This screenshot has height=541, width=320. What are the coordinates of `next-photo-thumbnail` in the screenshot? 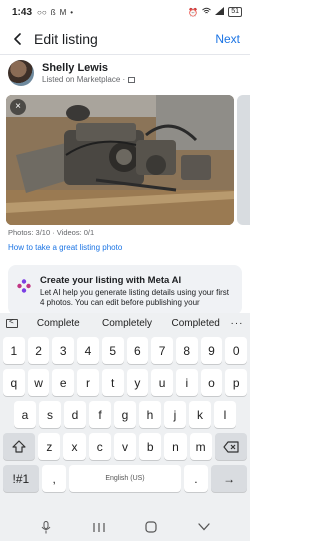 It's located at (243, 160).